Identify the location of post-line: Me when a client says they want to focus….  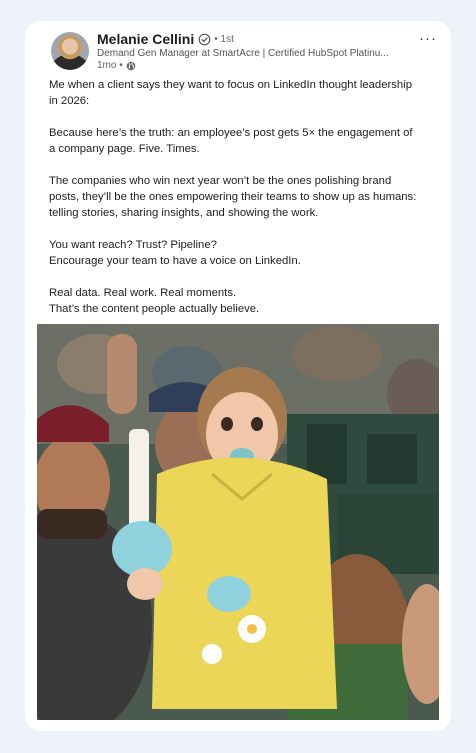
(230, 85).